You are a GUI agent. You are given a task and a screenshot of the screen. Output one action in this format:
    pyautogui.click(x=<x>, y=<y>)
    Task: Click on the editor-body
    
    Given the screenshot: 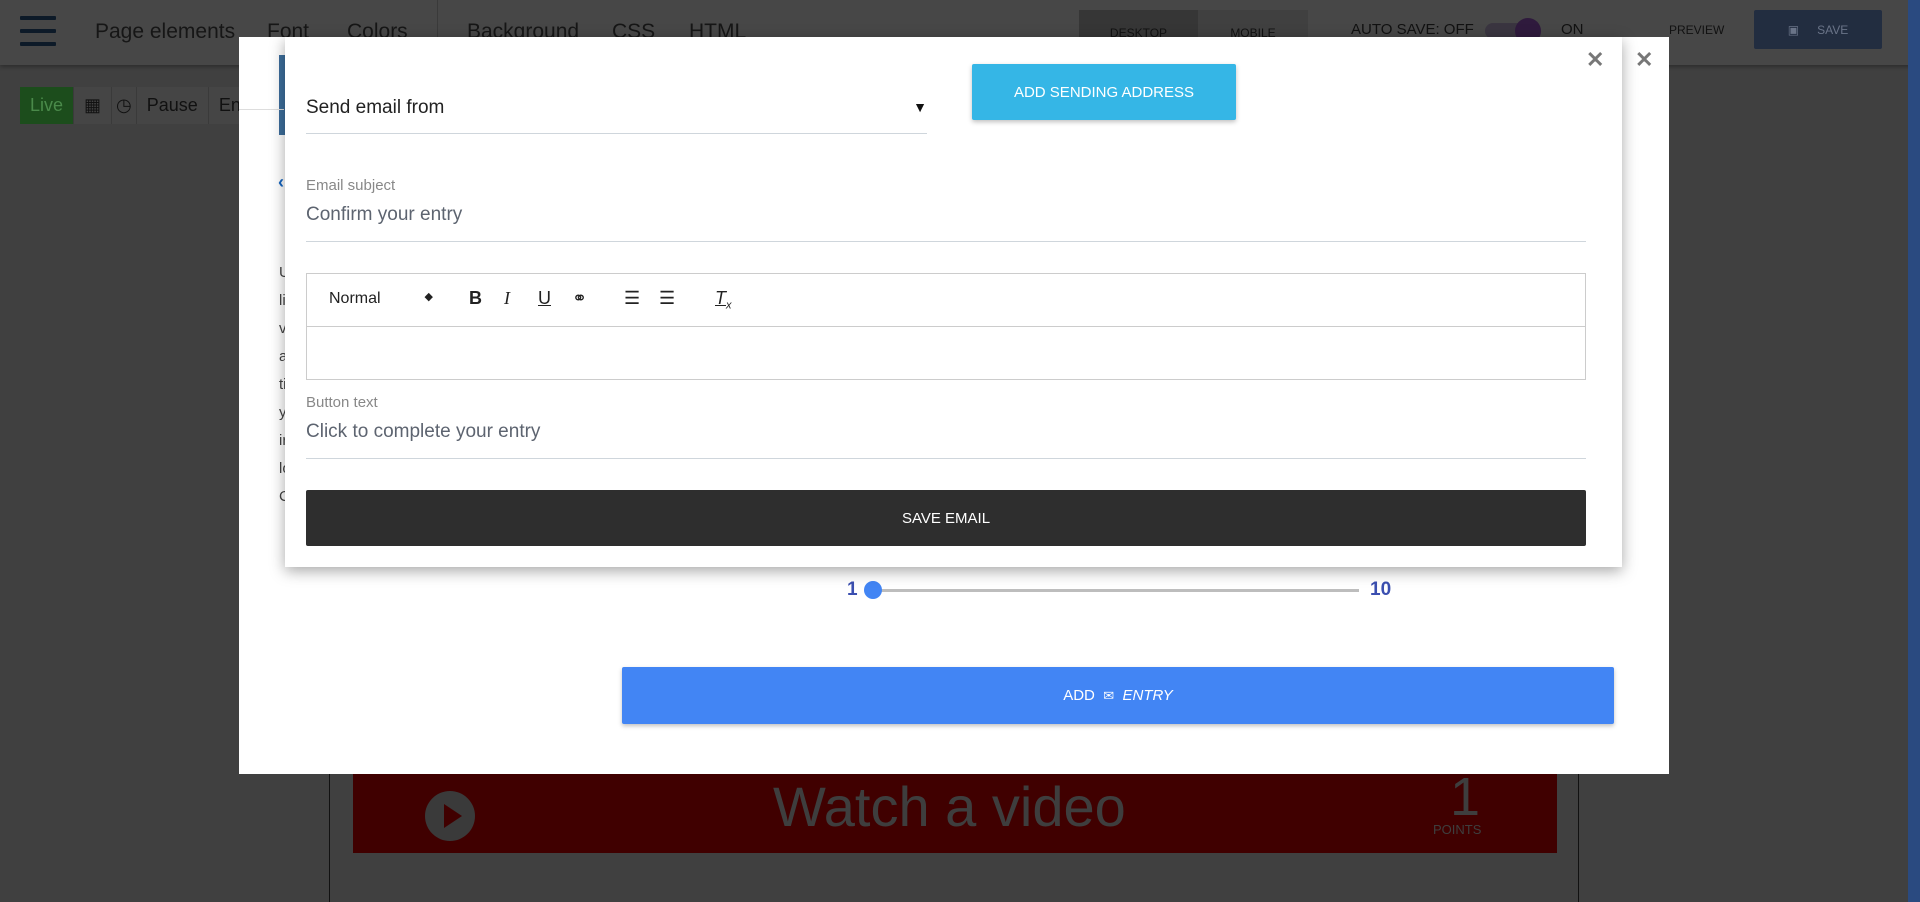 What is the action you would take?
    pyautogui.click(x=946, y=353)
    